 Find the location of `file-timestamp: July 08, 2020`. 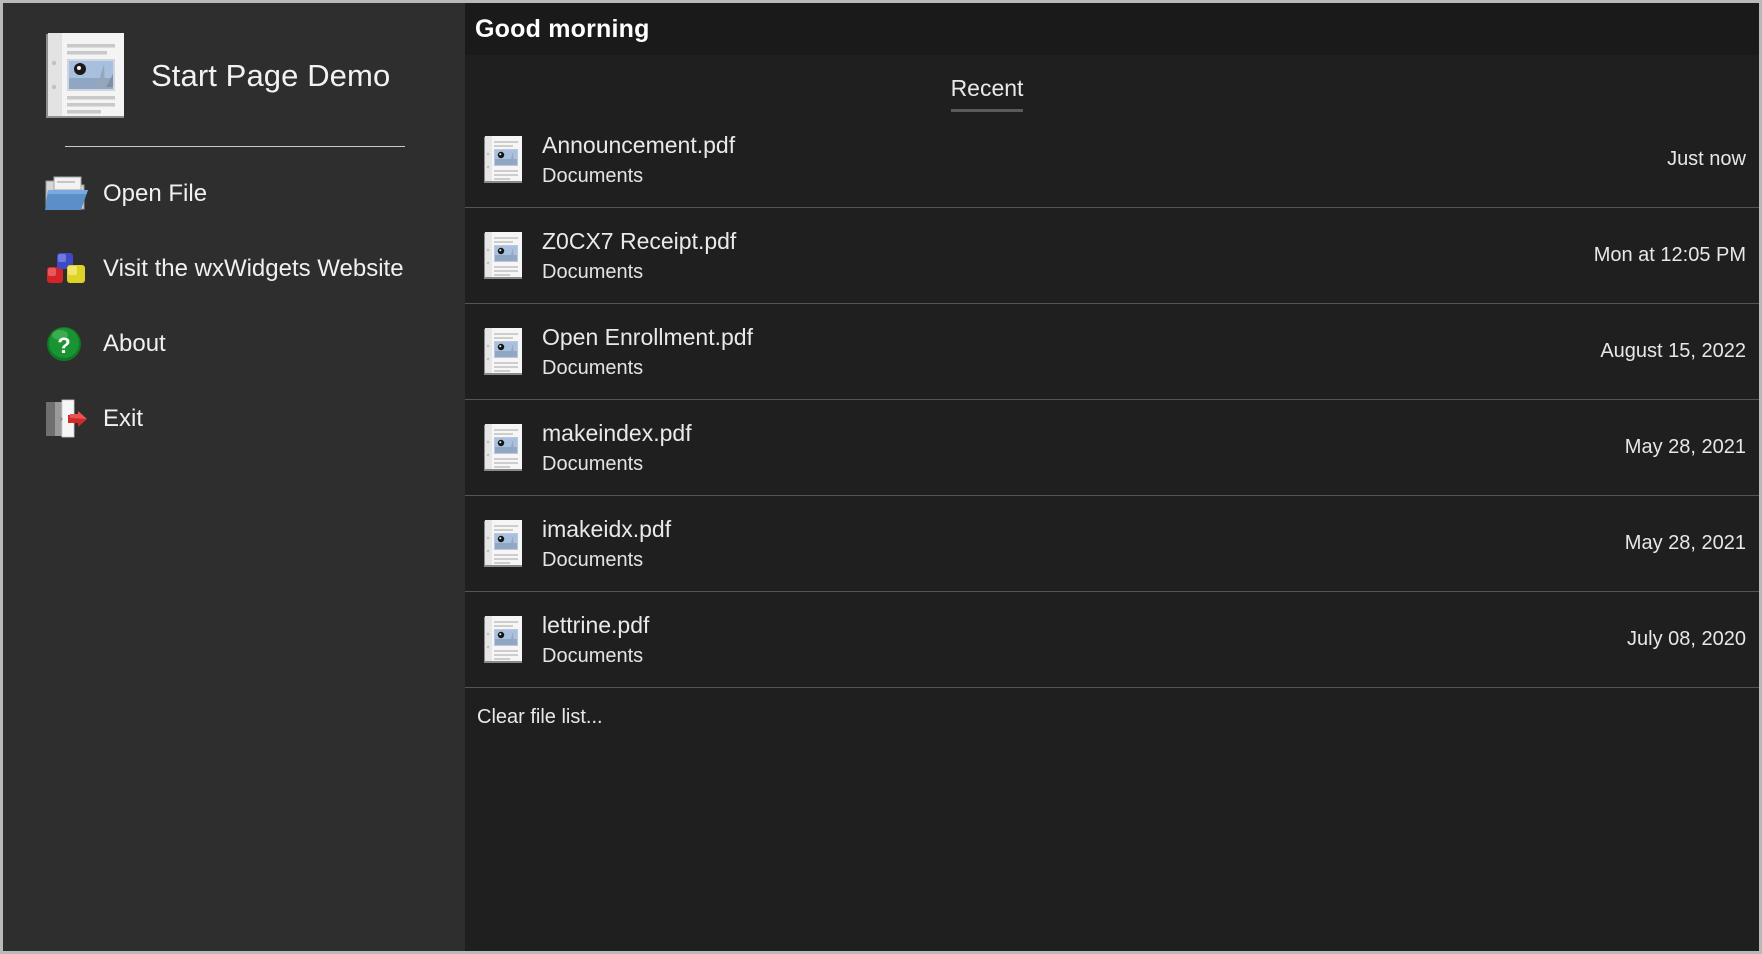

file-timestamp: July 08, 2020 is located at coordinates (1686, 639).